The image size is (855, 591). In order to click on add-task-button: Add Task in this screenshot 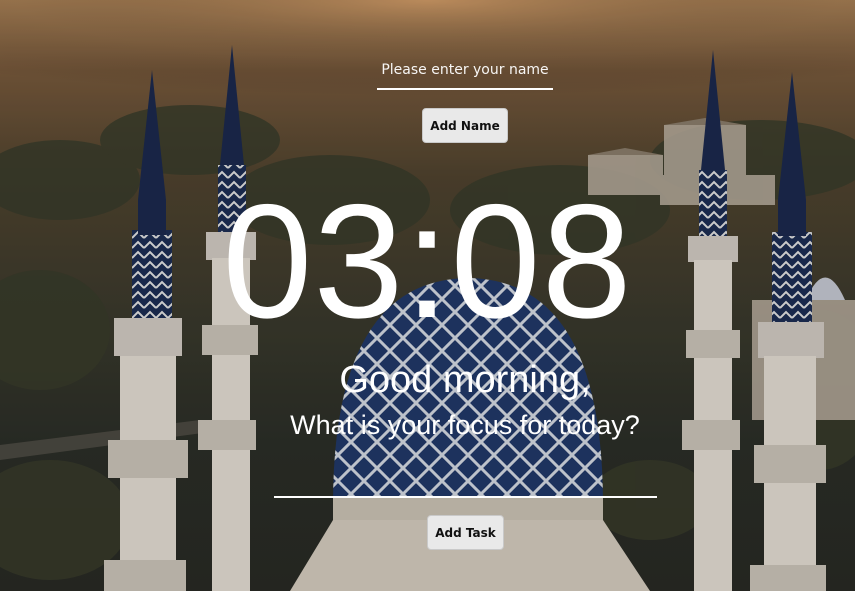, I will do `click(465, 532)`.